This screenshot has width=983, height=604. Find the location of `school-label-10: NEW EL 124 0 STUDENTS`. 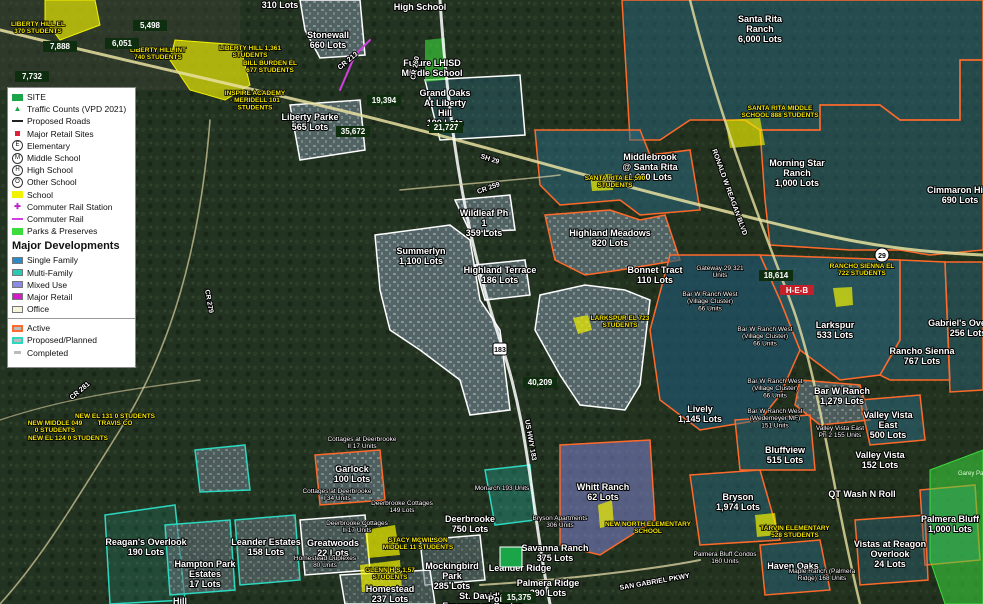

school-label-10: NEW EL 124 0 STUDENTS is located at coordinates (68, 438).